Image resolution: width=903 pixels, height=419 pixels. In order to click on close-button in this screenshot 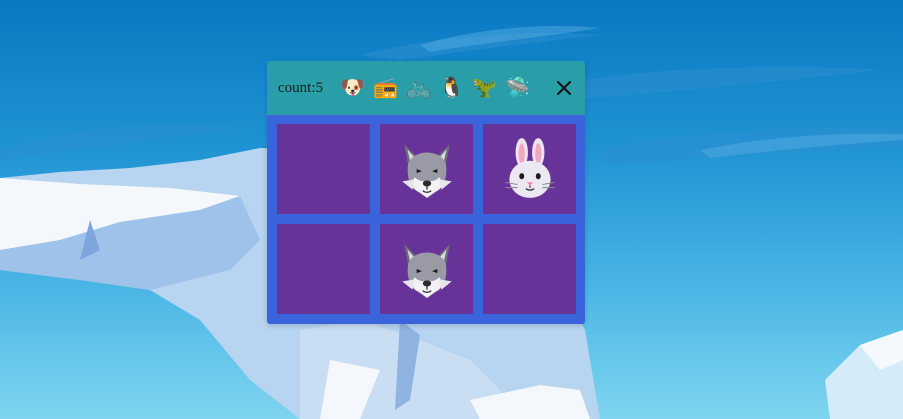, I will do `click(564, 88)`.